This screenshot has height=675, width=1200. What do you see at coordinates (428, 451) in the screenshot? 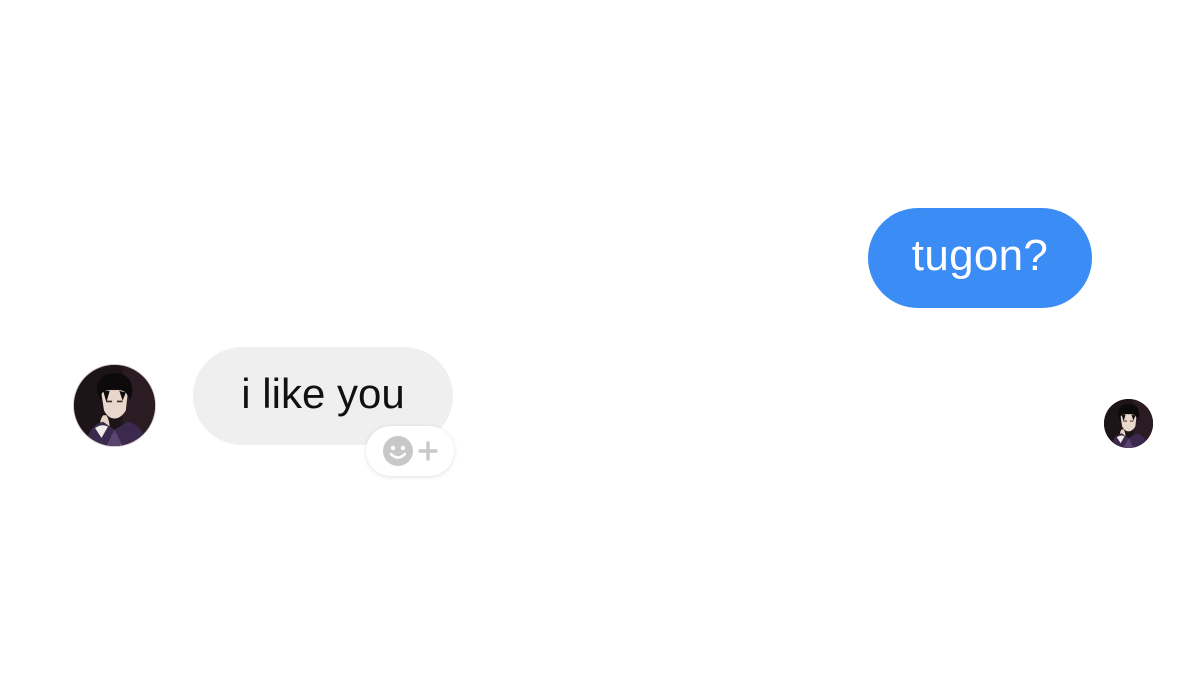
I see `plus-icon` at bounding box center [428, 451].